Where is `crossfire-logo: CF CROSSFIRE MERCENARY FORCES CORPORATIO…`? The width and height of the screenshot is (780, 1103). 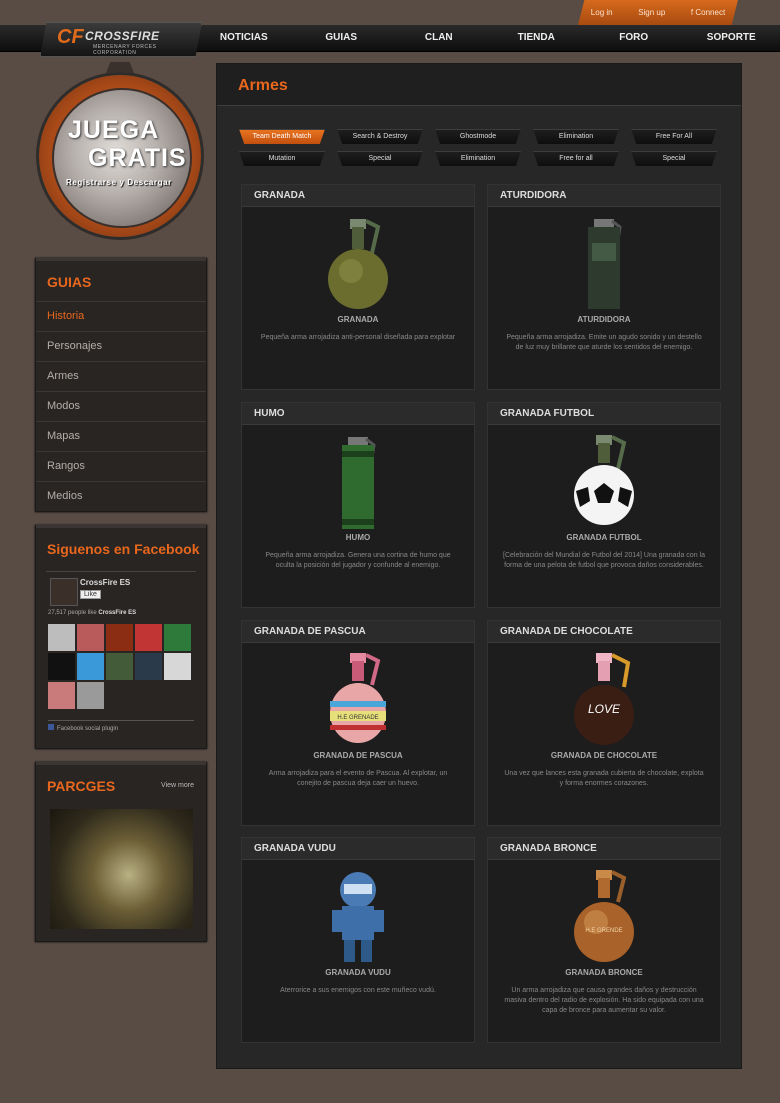
crossfire-logo: CF CROSSFIRE MERCENARY FORCES CORPORATIO… is located at coordinates (121, 39).